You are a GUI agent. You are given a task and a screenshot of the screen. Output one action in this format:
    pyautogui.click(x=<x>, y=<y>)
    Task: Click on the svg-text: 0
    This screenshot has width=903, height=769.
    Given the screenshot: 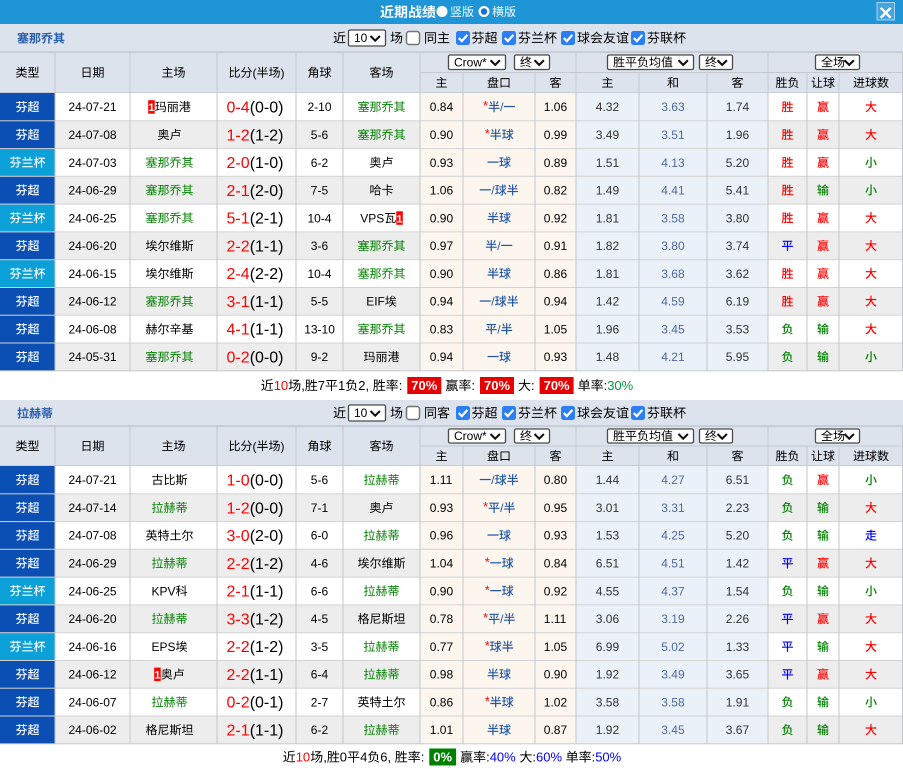 What is the action you would take?
    pyautogui.click(x=343, y=757)
    